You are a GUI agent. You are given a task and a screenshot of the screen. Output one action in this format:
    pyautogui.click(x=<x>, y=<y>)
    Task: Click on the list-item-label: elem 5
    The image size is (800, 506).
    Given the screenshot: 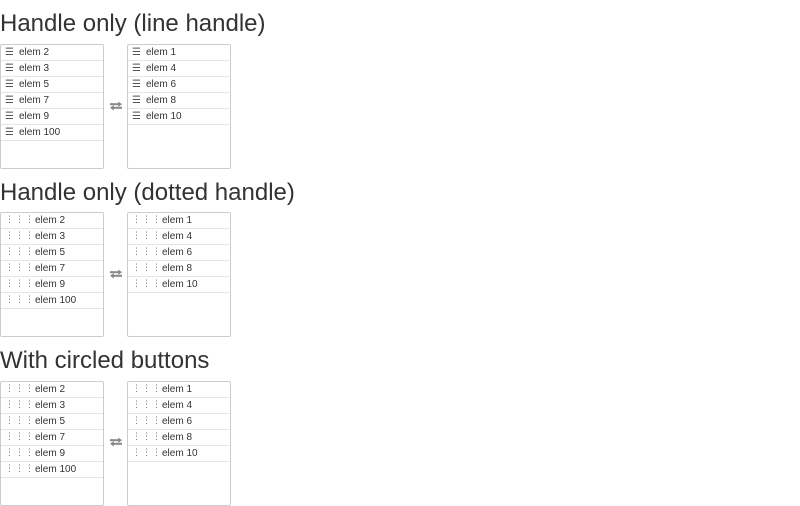 What is the action you would take?
    pyautogui.click(x=50, y=252)
    